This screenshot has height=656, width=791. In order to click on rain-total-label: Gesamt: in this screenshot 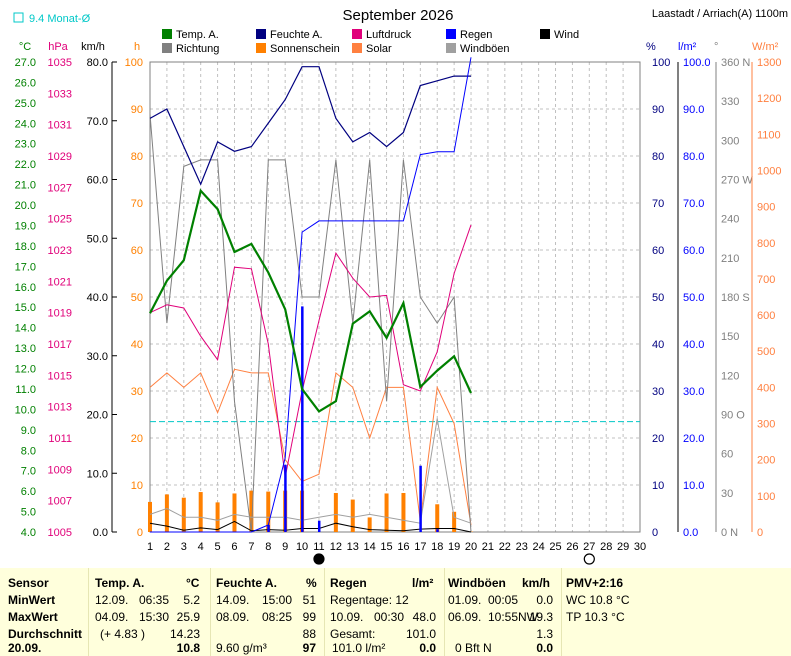, I will do `click(353, 634)`.